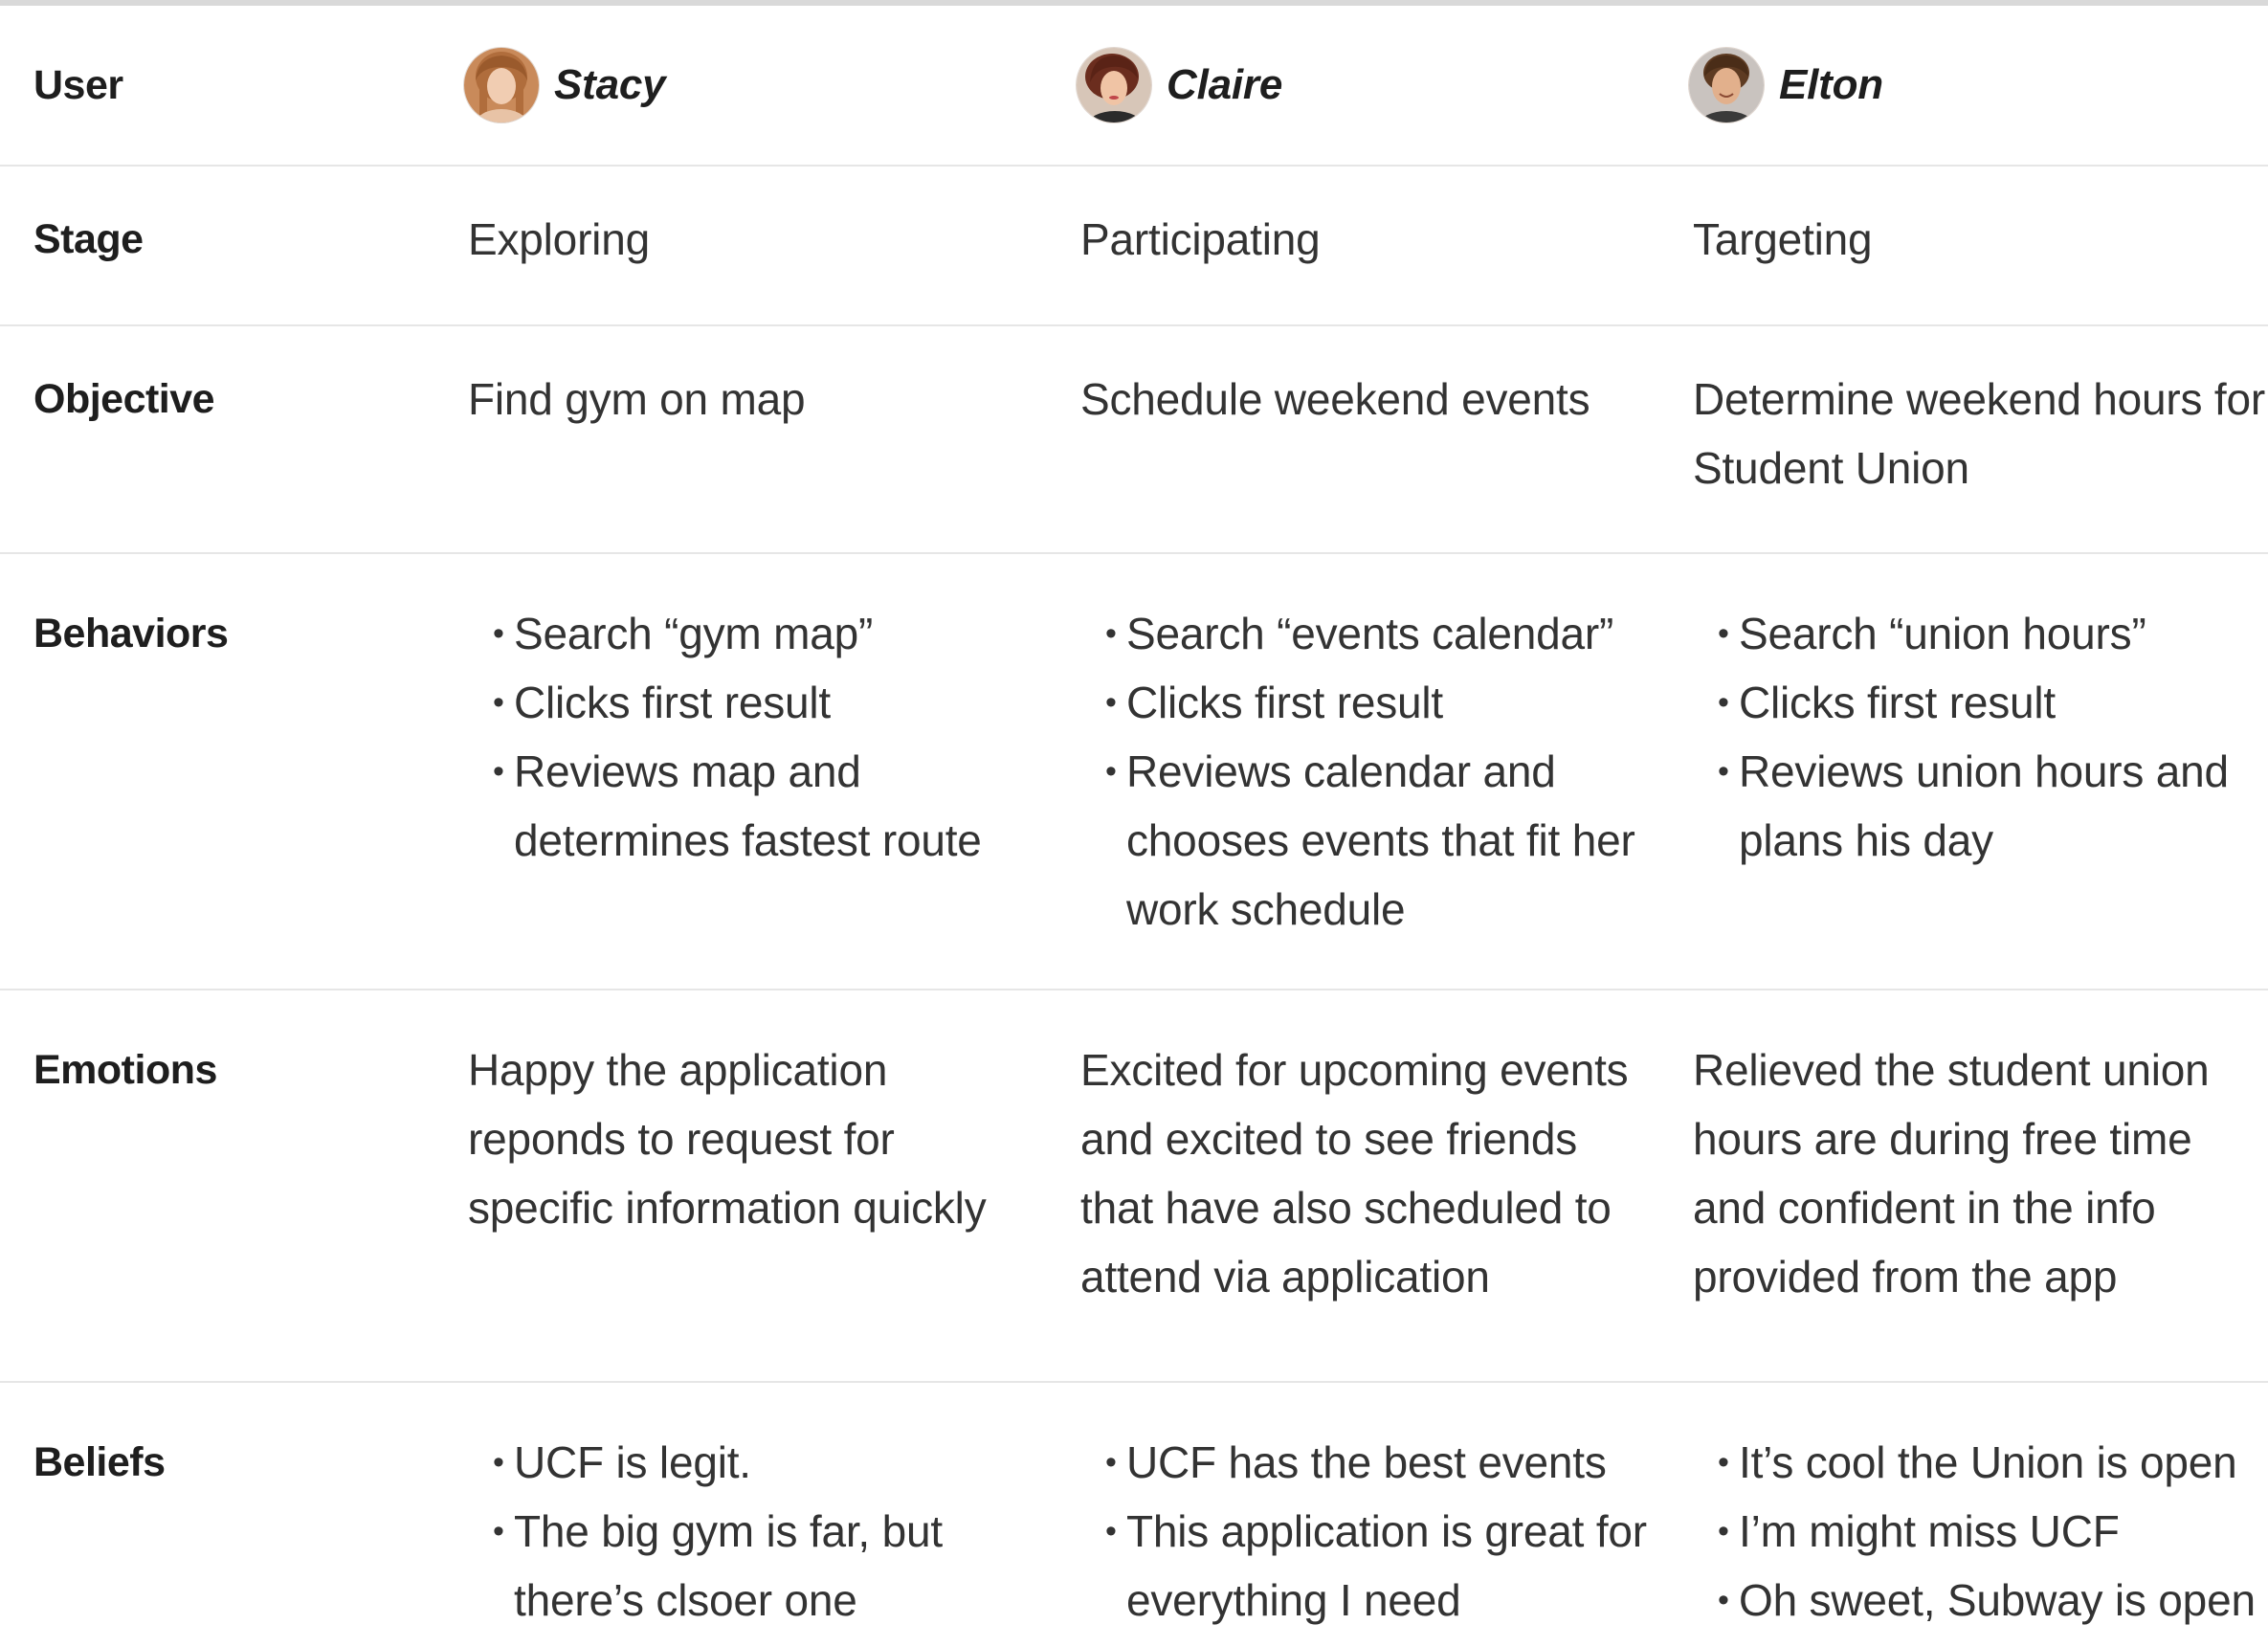 The height and width of the screenshot is (1647, 2268). What do you see at coordinates (1352, 85) in the screenshot?
I see `user-cell-claire: Claire` at bounding box center [1352, 85].